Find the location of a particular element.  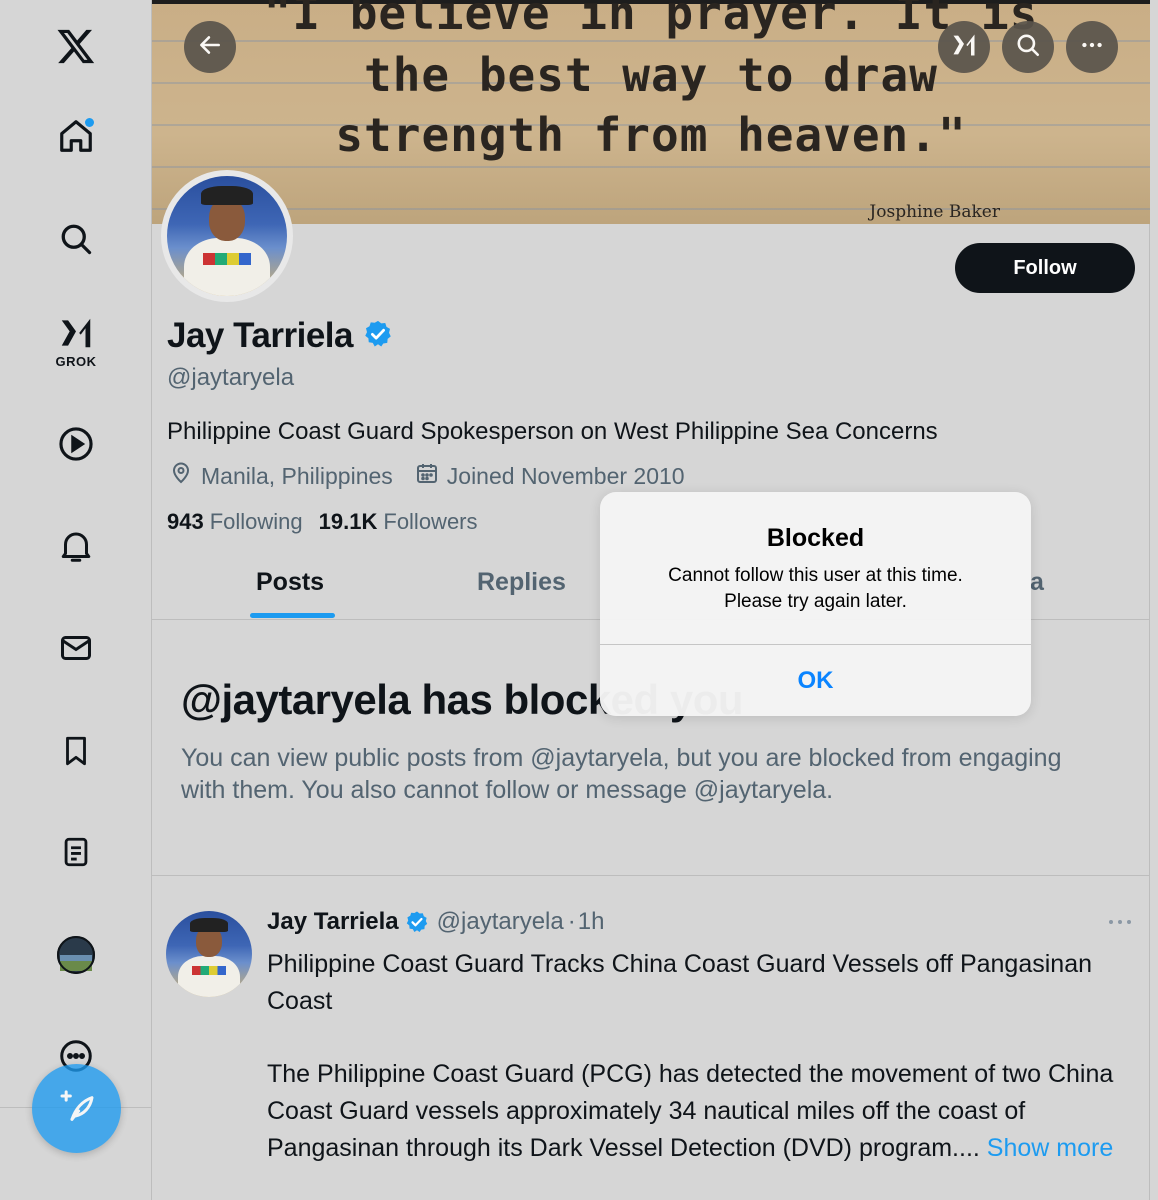

location-text: Manila, Philippines is located at coordinates (297, 475).